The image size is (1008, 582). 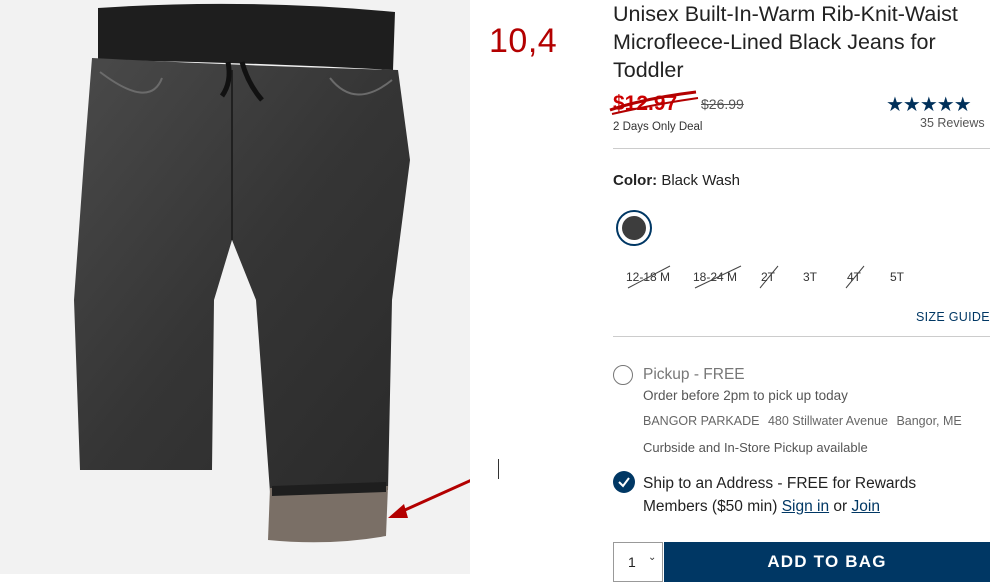 I want to click on join-link: Join, so click(x=866, y=506).